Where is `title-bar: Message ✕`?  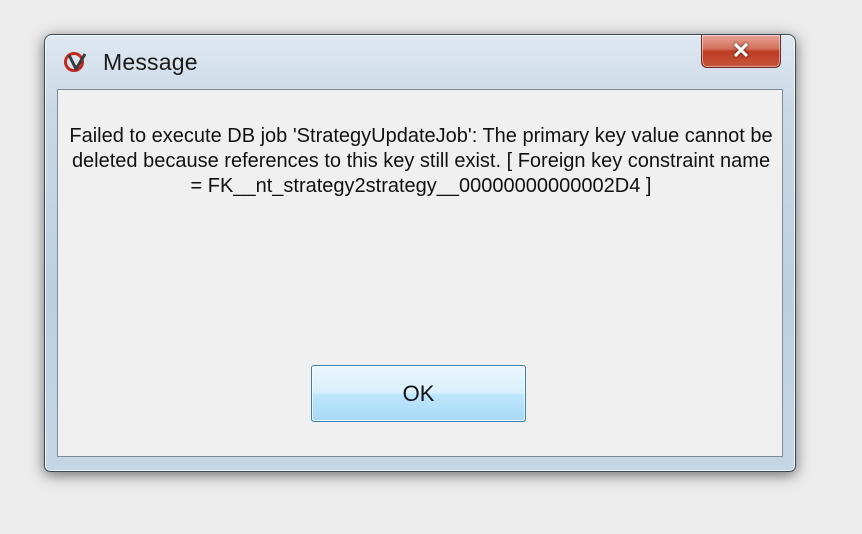 title-bar: Message ✕ is located at coordinates (420, 61).